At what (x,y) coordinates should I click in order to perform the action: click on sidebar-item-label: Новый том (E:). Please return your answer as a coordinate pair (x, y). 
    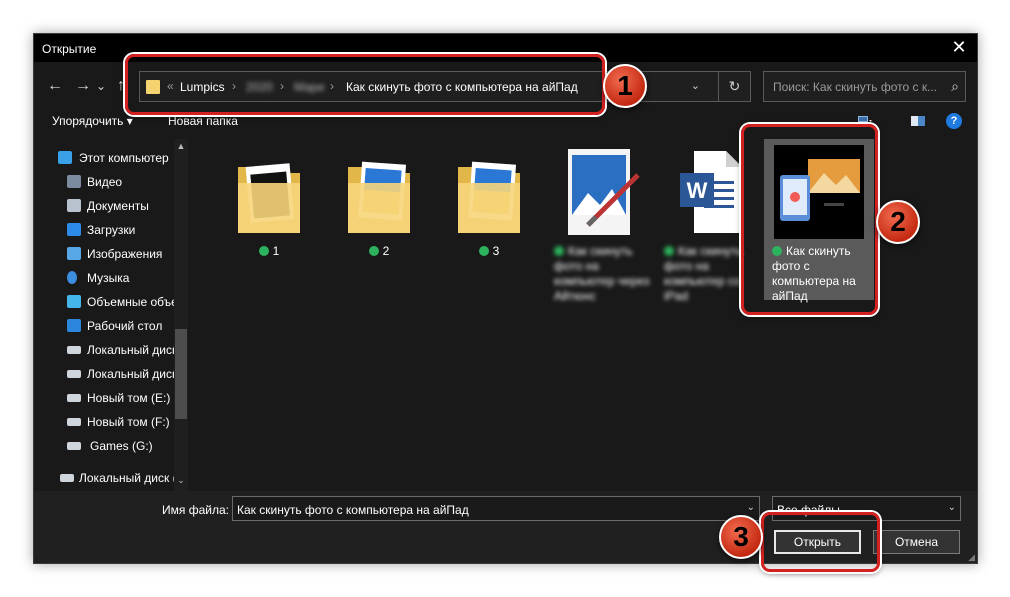
    Looking at the image, I should click on (129, 398).